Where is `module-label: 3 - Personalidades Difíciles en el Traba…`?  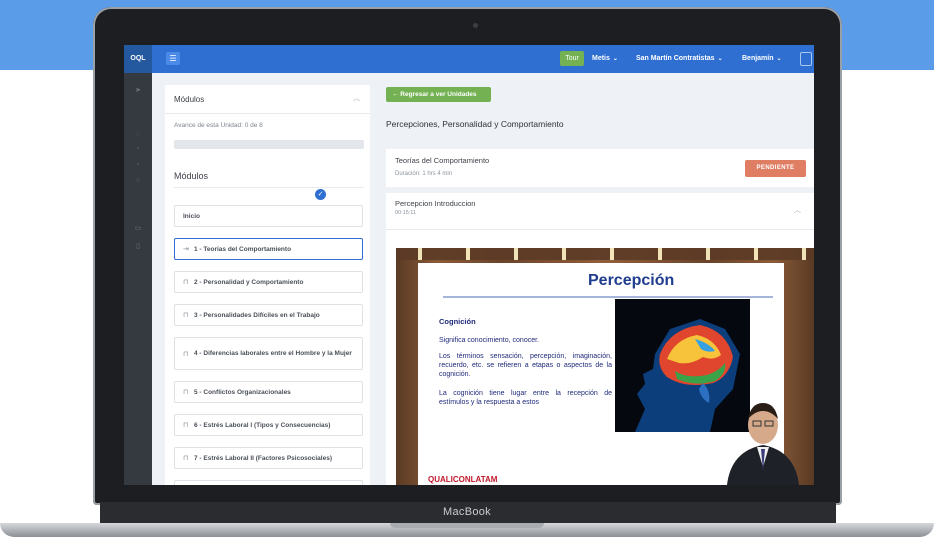
module-label: 3 - Personalidades Difíciles en el Traba… is located at coordinates (257, 315).